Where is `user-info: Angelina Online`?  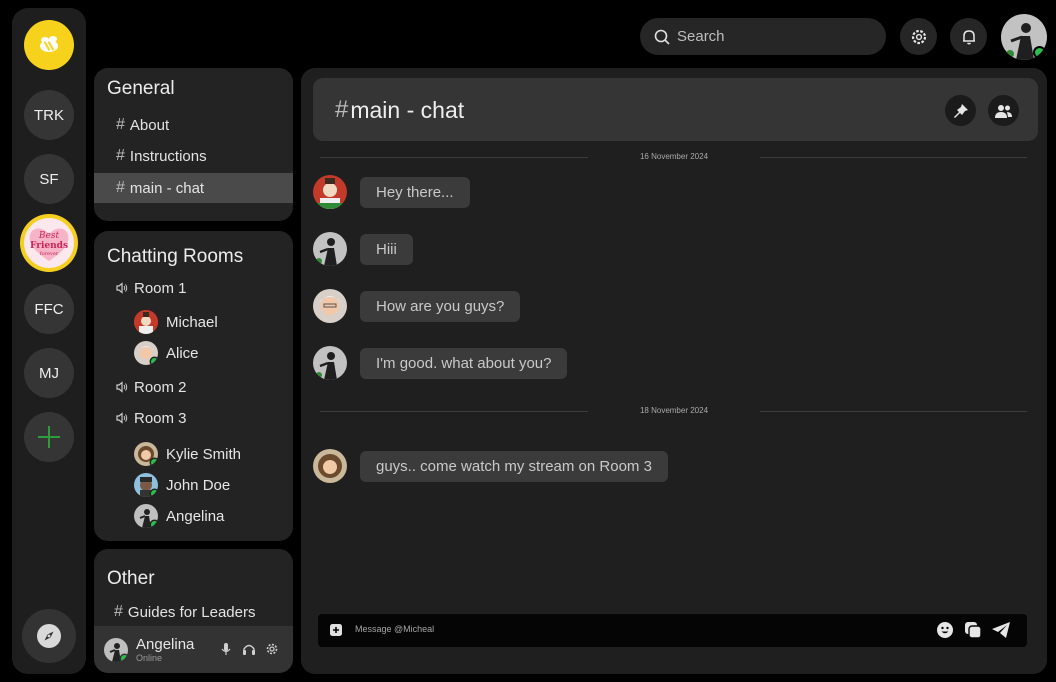
user-info: Angelina Online is located at coordinates (165, 649).